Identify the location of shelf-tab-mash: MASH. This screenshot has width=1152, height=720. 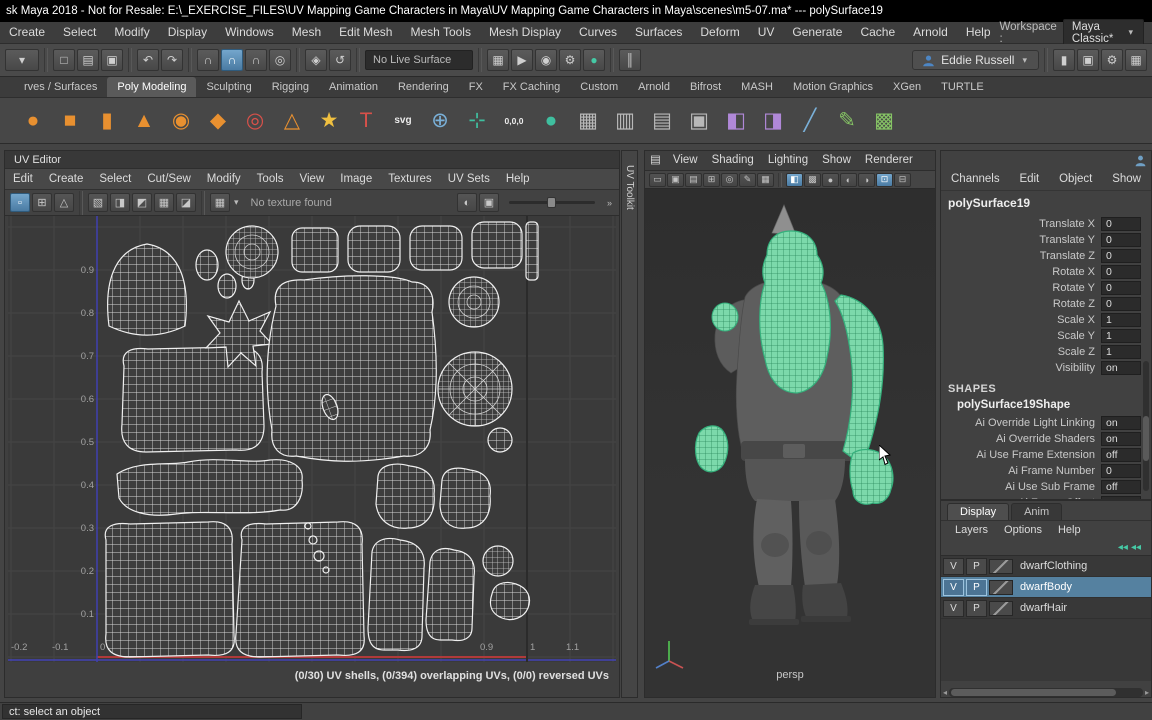
(757, 87).